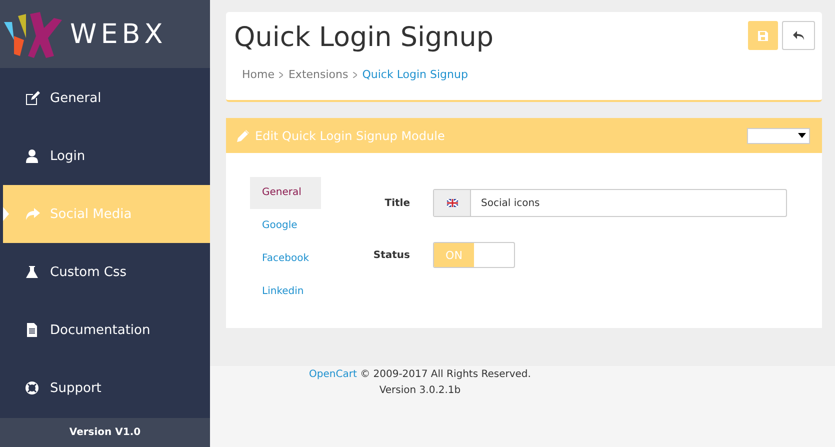 This screenshot has width=835, height=447. Describe the element at coordinates (32, 330) in the screenshot. I see `document-icon` at that location.